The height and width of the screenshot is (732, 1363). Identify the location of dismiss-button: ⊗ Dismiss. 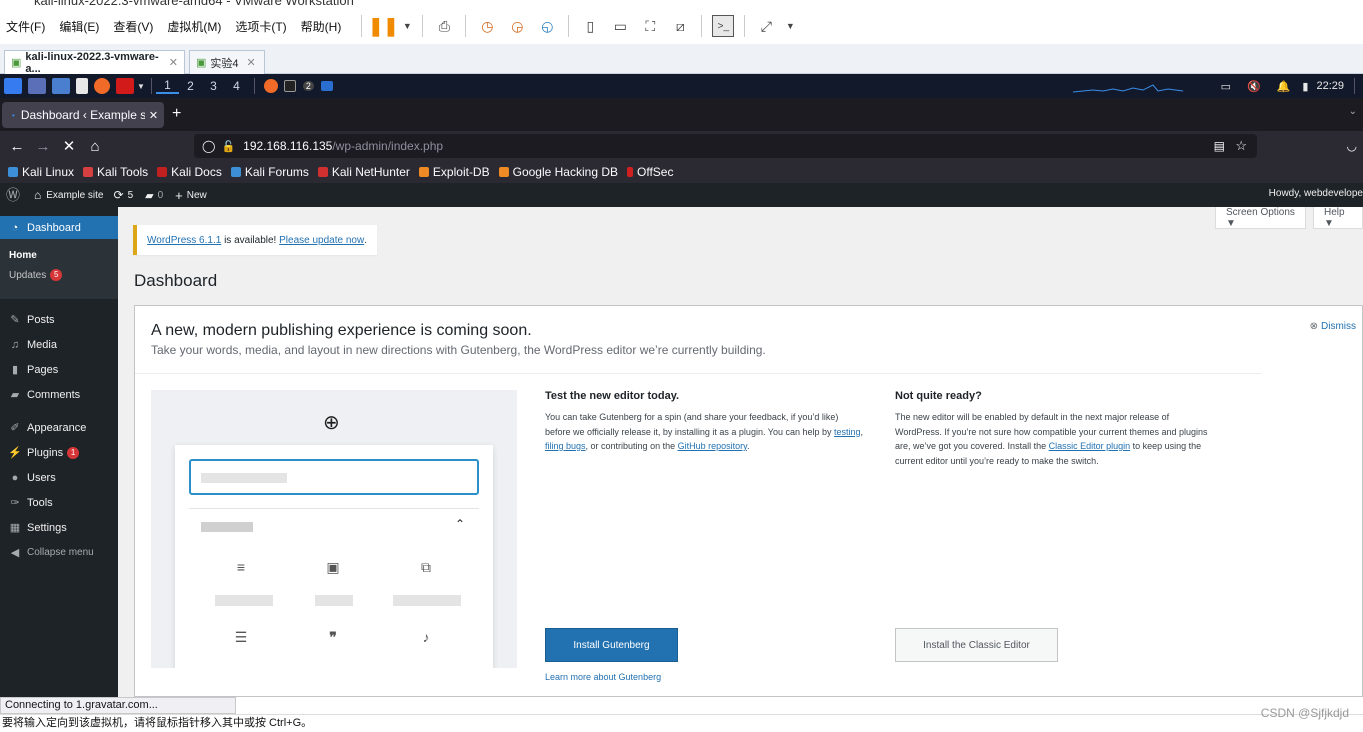
(1333, 326).